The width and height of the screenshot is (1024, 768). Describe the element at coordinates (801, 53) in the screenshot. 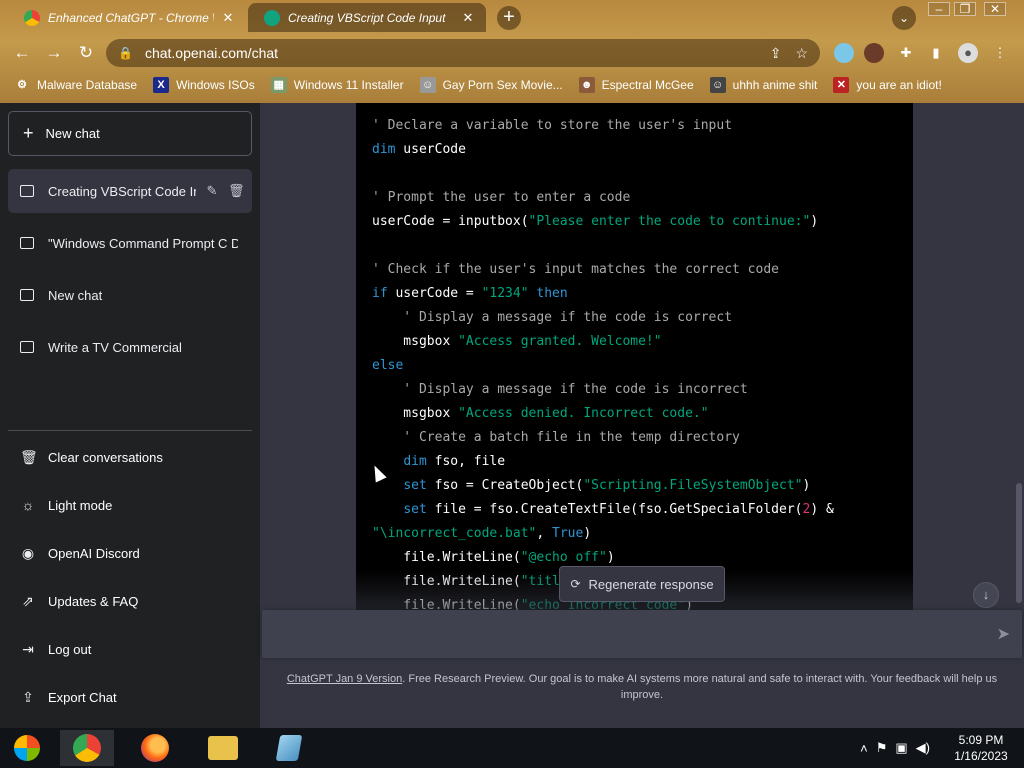

I see `bookmark-star-icon: ☆` at that location.